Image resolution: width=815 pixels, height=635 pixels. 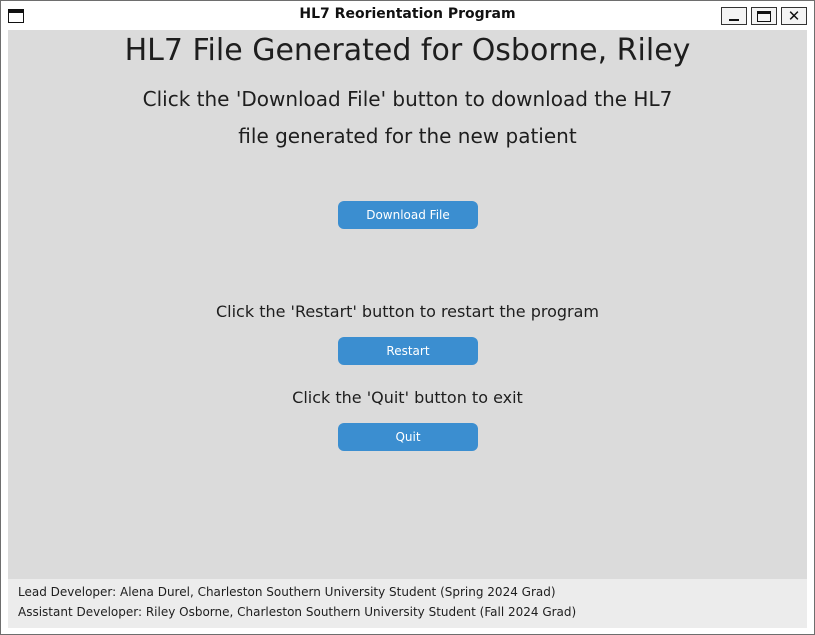 I want to click on maximize-button, so click(x=764, y=16).